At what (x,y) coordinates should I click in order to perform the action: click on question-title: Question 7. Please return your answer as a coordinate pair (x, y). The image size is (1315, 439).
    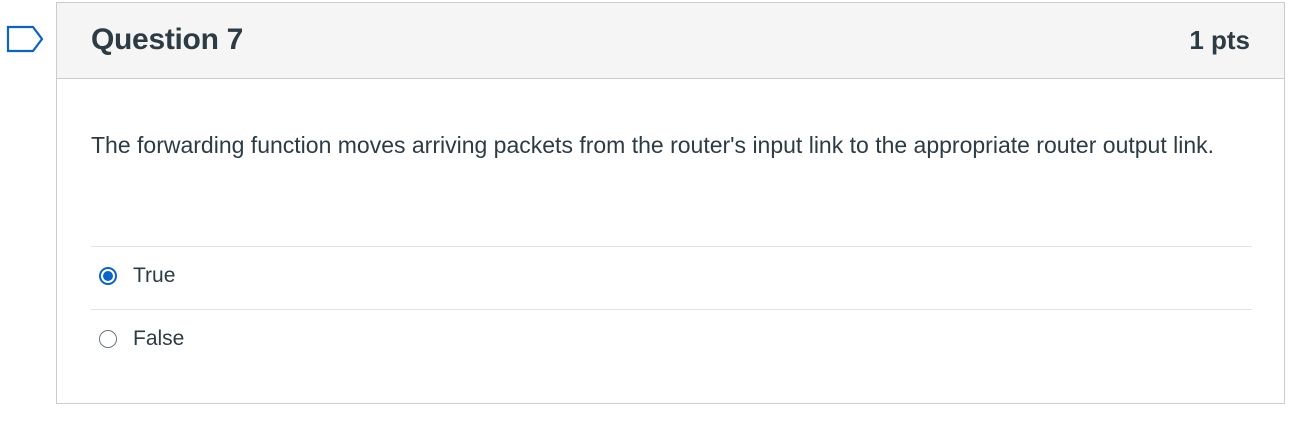
    Looking at the image, I should click on (167, 39).